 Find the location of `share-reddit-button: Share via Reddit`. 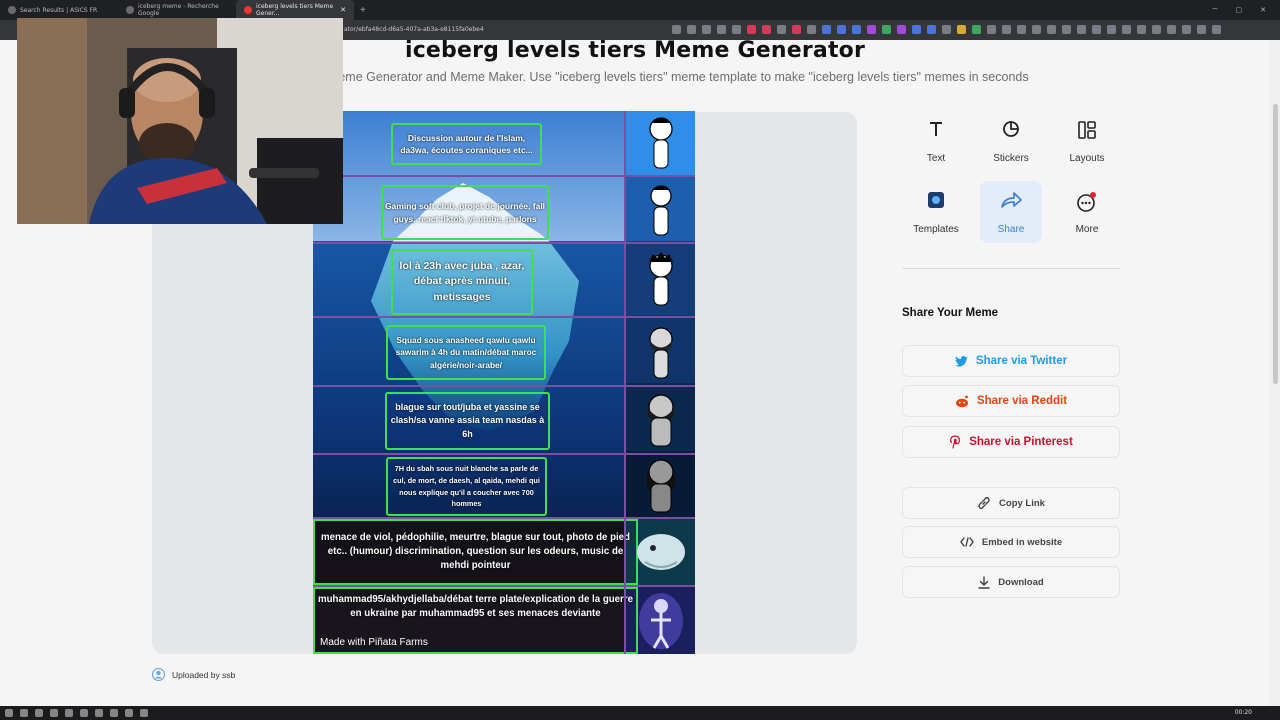

share-reddit-button: Share via Reddit is located at coordinates (1011, 401).